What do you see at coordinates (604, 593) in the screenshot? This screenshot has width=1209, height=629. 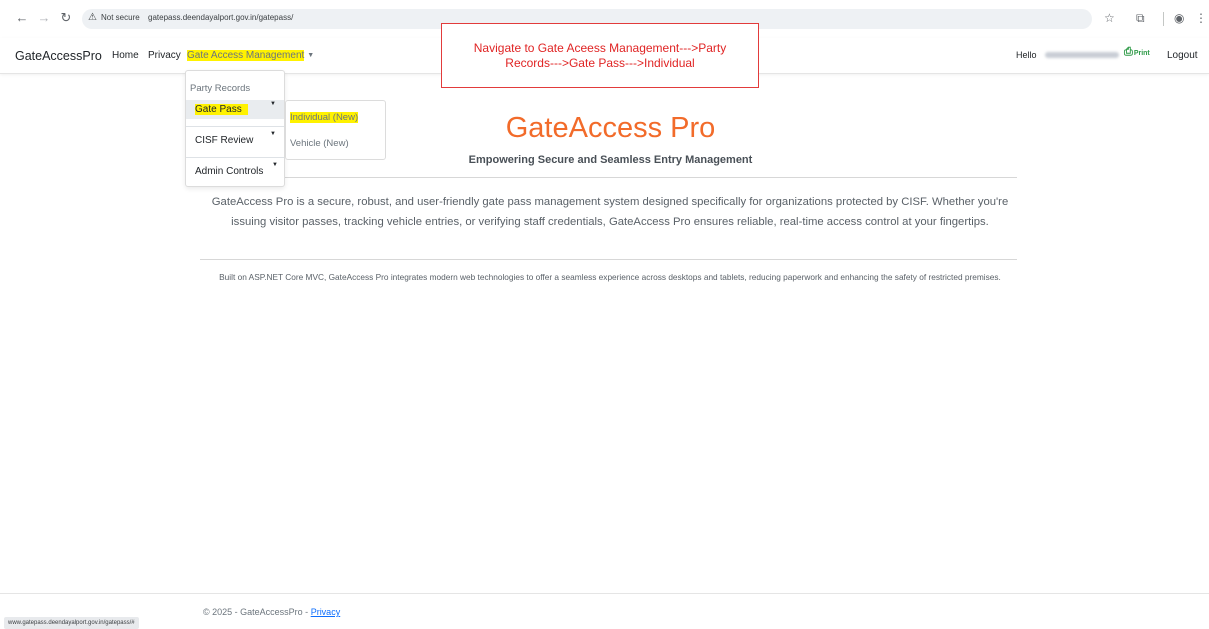 I see `footer-divider` at bounding box center [604, 593].